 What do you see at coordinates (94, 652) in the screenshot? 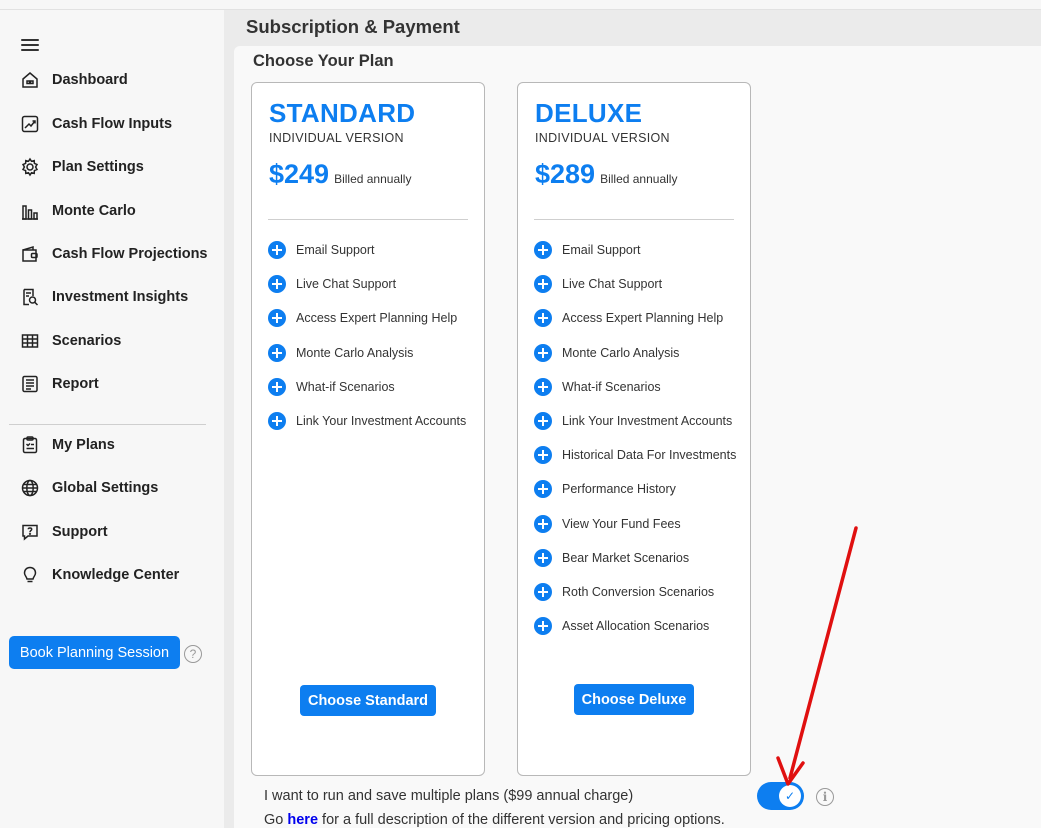
I see `book-planning-session-button: Book Planning Session` at bounding box center [94, 652].